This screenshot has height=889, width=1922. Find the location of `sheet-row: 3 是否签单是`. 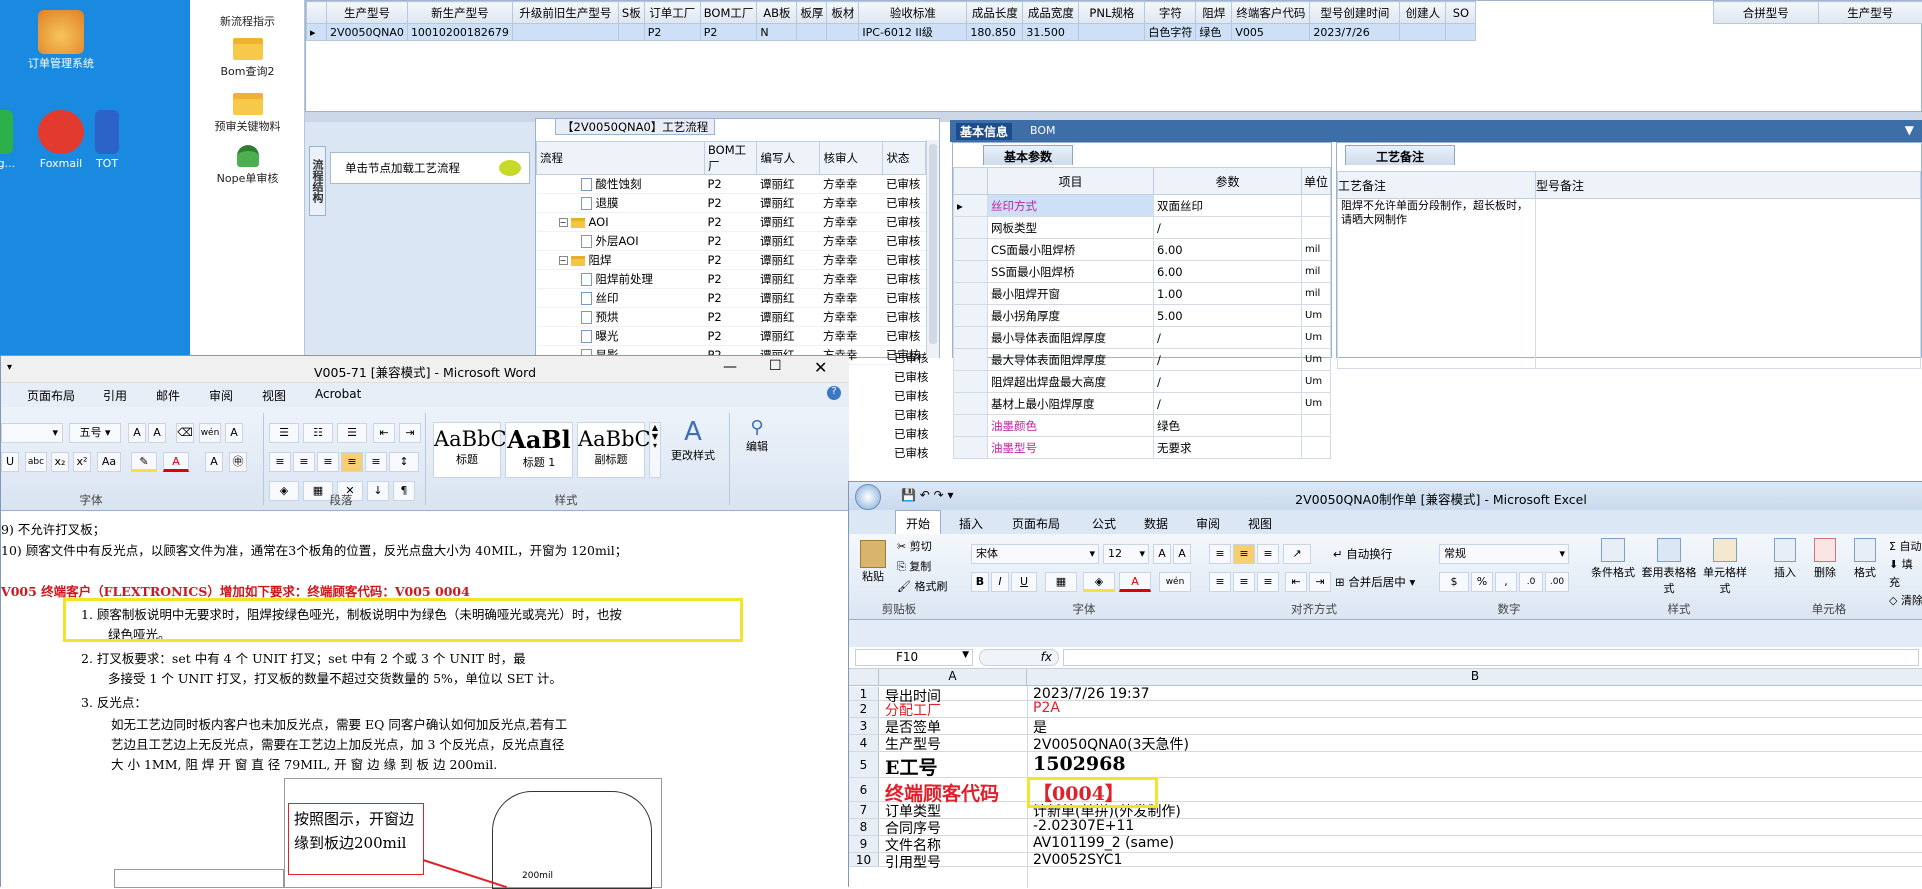

sheet-row: 3 是否签单是 is located at coordinates (1385, 727).